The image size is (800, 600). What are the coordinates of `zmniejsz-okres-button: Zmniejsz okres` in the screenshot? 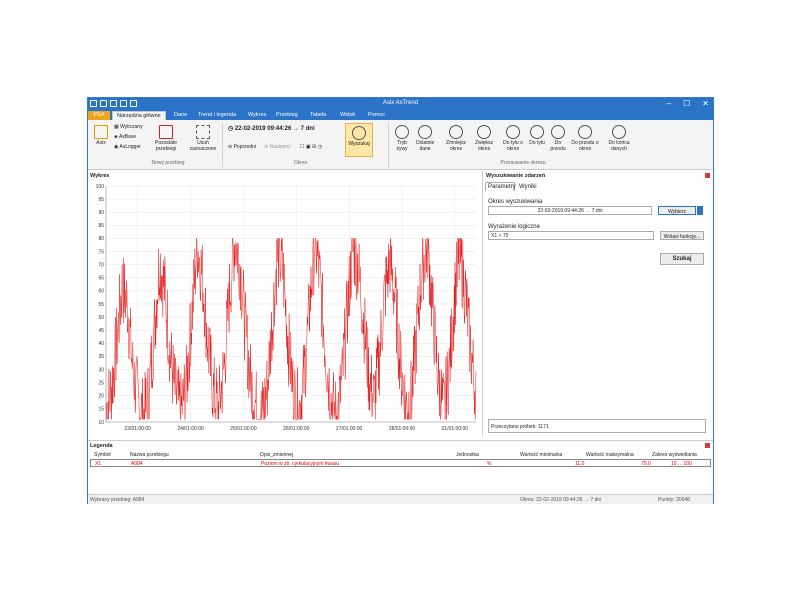 It's located at (456, 138).